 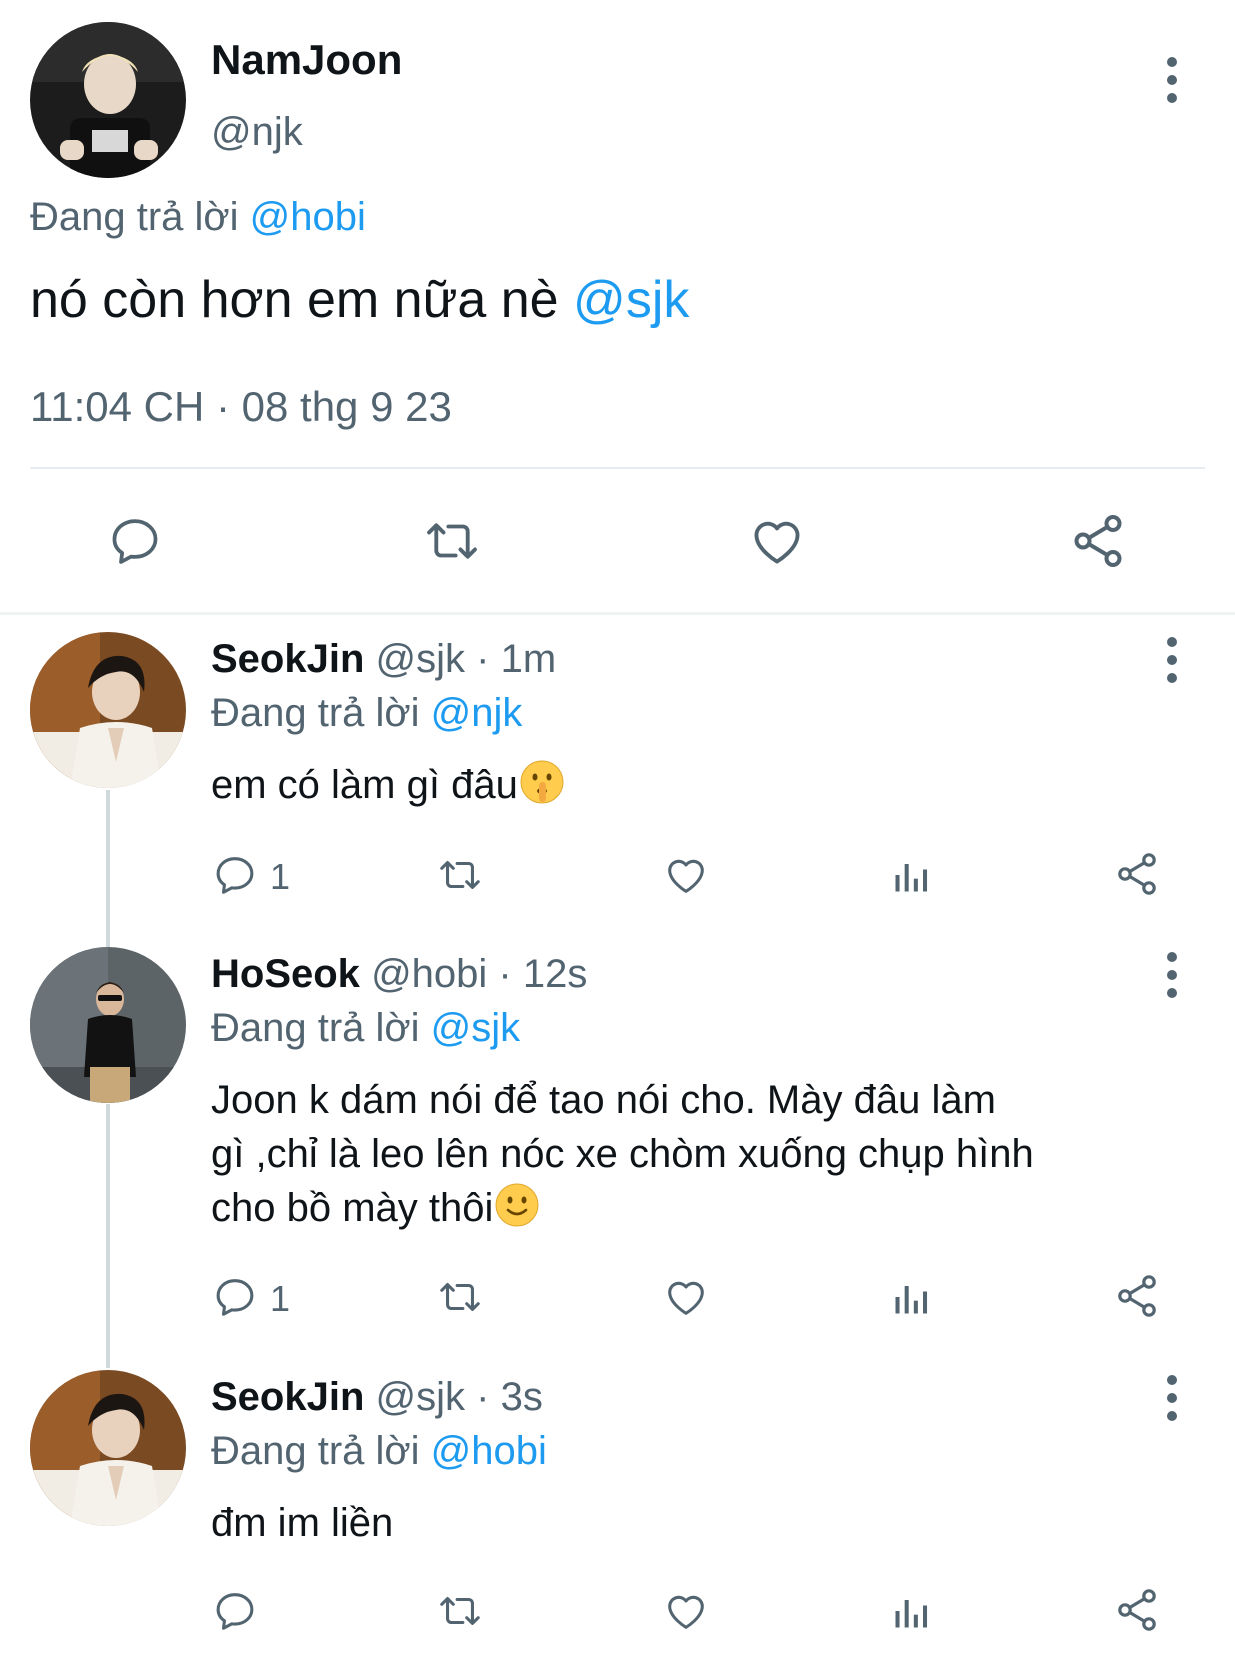 What do you see at coordinates (108, 100) in the screenshot?
I see `main-tweet-avatar` at bounding box center [108, 100].